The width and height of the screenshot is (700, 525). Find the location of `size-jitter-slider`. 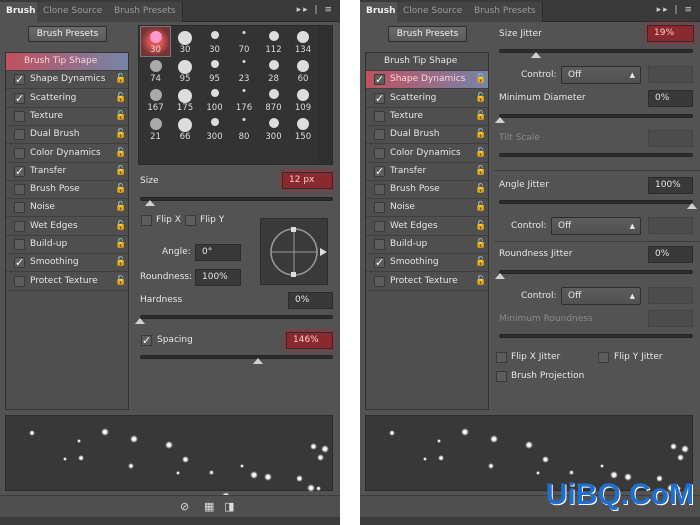

size-jitter-slider is located at coordinates (596, 51).